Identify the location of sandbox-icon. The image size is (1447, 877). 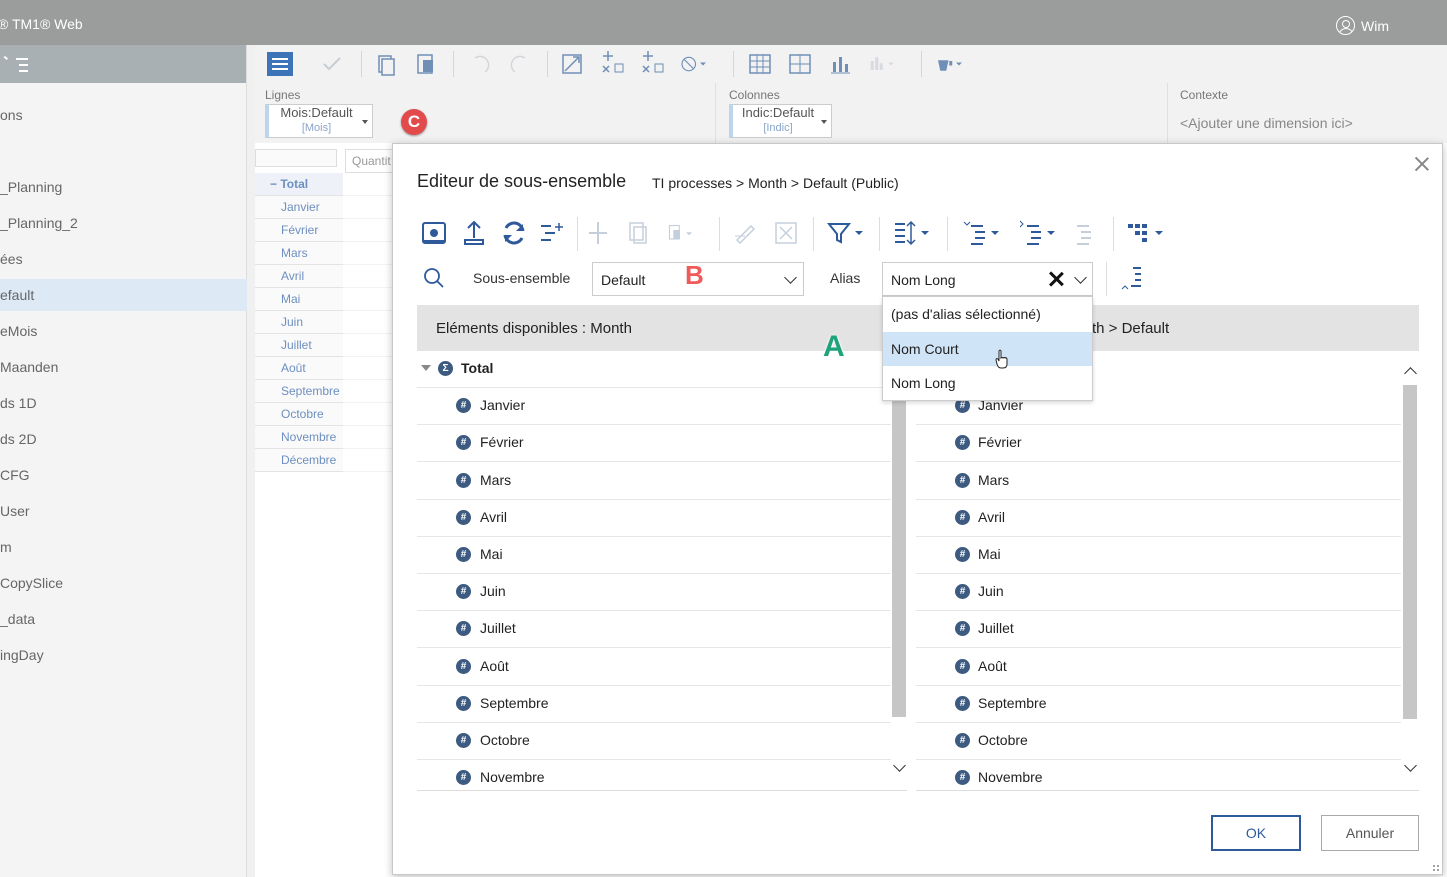
(694, 64).